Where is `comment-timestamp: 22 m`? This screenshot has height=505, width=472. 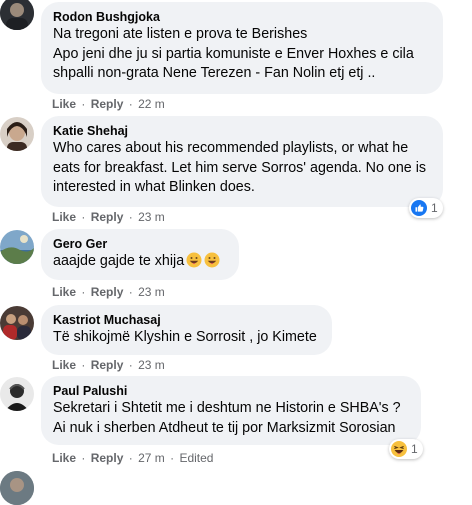 comment-timestamp: 22 m is located at coordinates (151, 104).